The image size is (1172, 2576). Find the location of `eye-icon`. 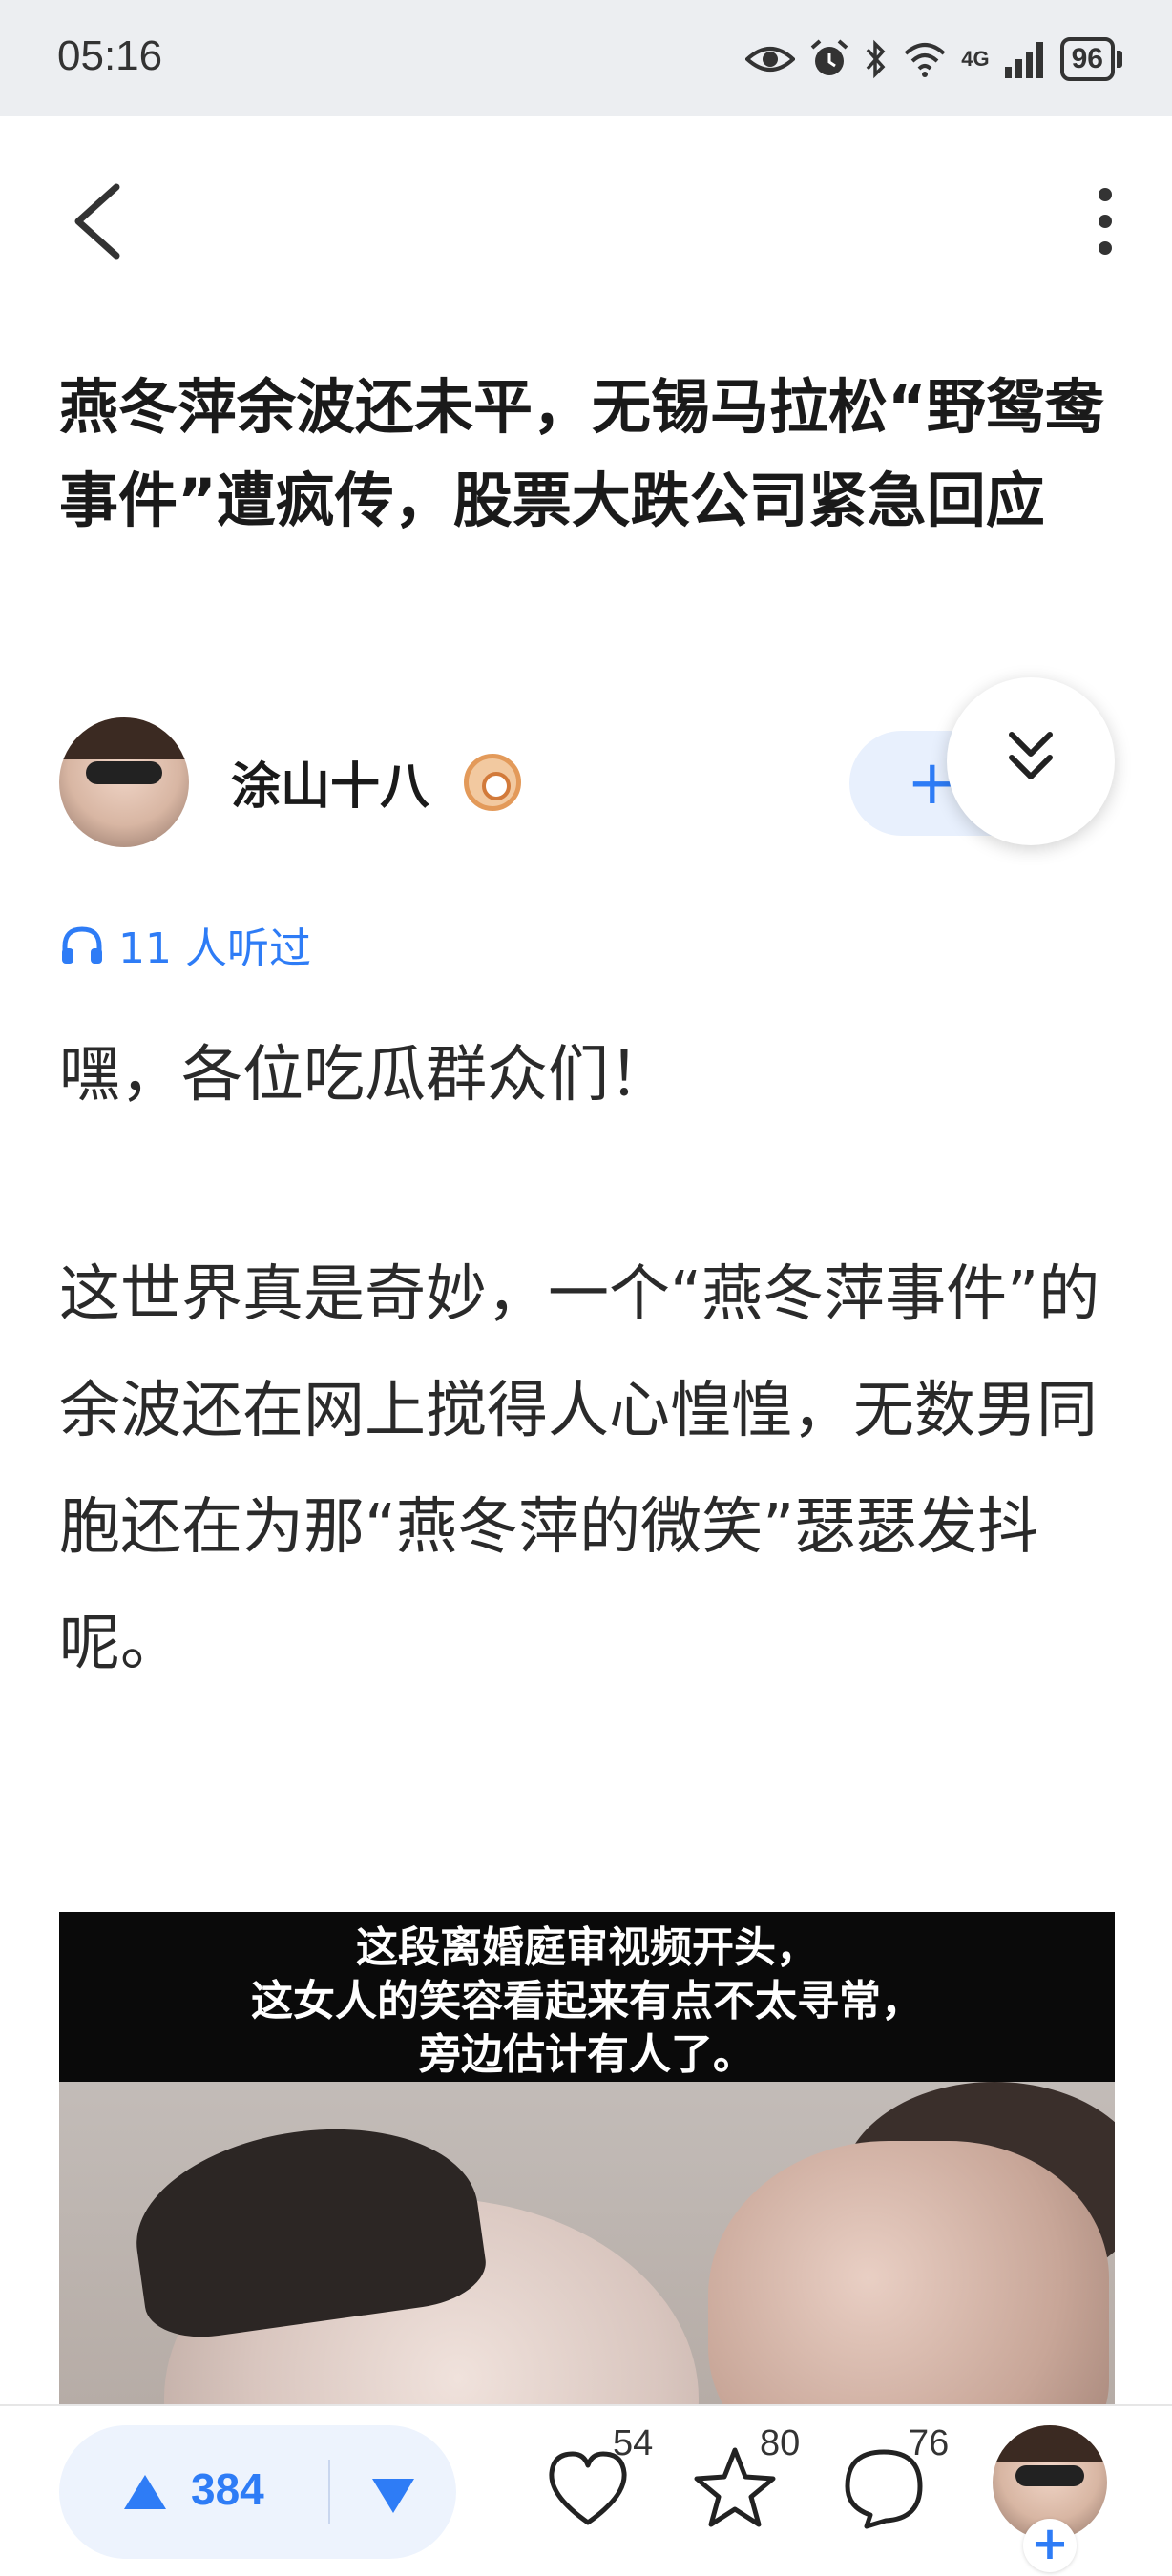

eye-icon is located at coordinates (770, 59).